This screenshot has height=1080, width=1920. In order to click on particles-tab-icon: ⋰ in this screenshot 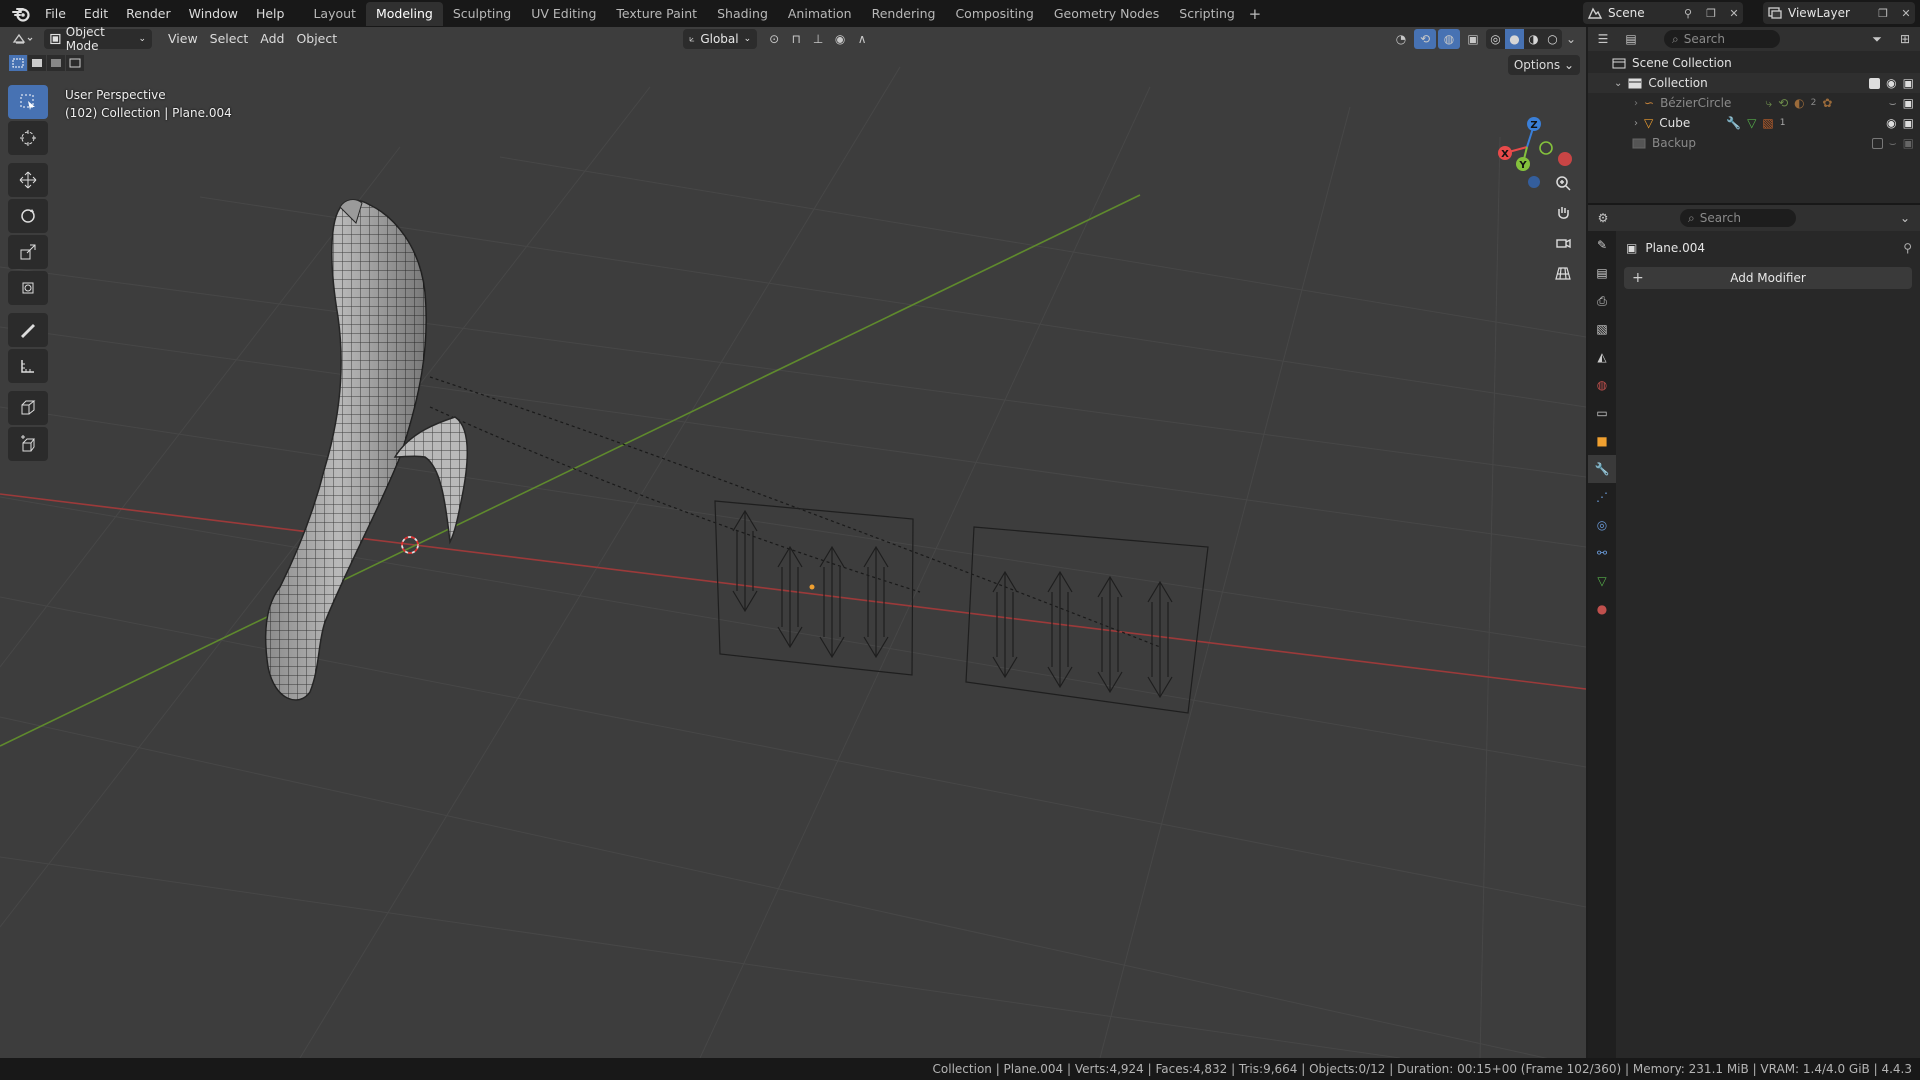, I will do `click(1602, 497)`.